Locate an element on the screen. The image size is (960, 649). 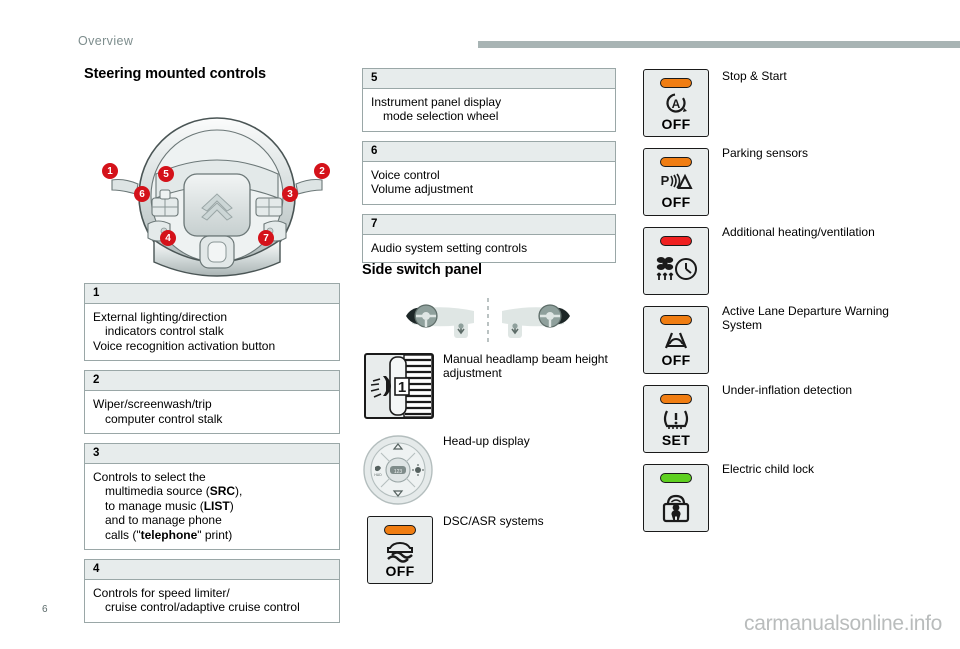
callout-label: 2 is located at coordinates (322, 171).